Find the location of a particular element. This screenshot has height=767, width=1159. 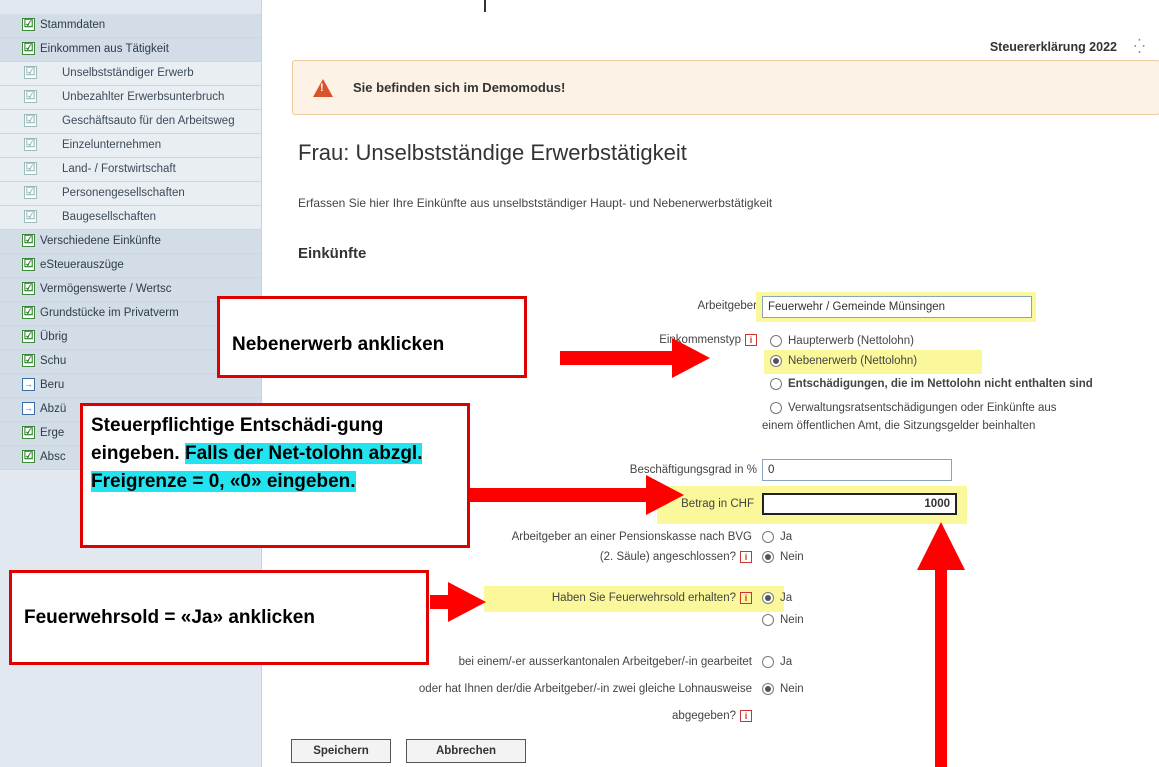

sidebar-item-label: Vermögenswerte / Wertsc is located at coordinates (106, 289).